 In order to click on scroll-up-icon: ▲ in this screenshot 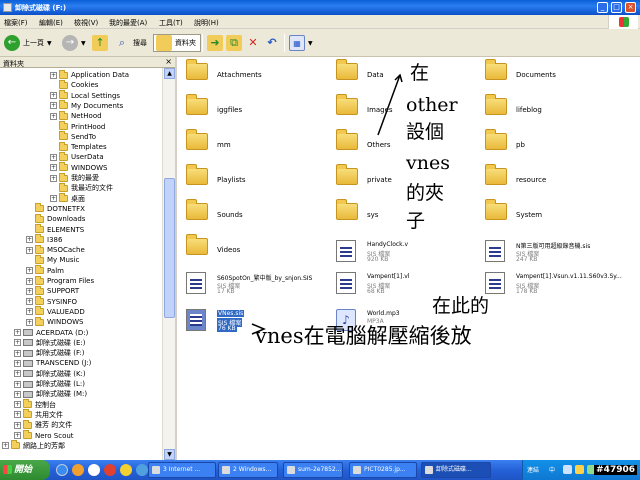, I will do `click(169, 73)`.